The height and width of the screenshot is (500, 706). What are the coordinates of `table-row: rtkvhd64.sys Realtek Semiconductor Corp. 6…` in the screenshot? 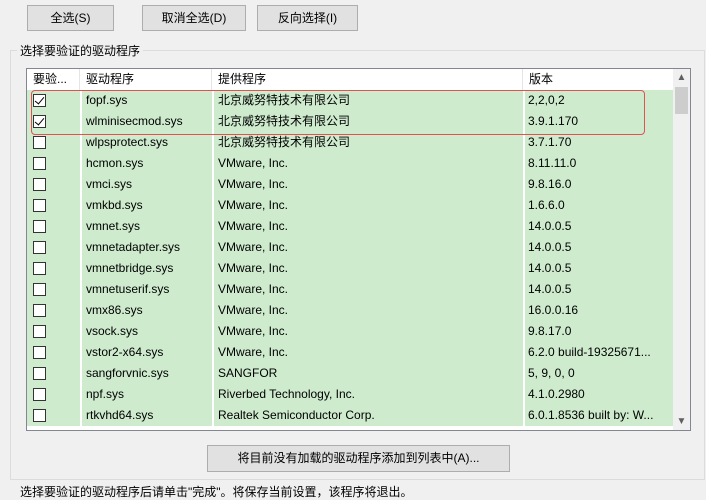 It's located at (350, 415).